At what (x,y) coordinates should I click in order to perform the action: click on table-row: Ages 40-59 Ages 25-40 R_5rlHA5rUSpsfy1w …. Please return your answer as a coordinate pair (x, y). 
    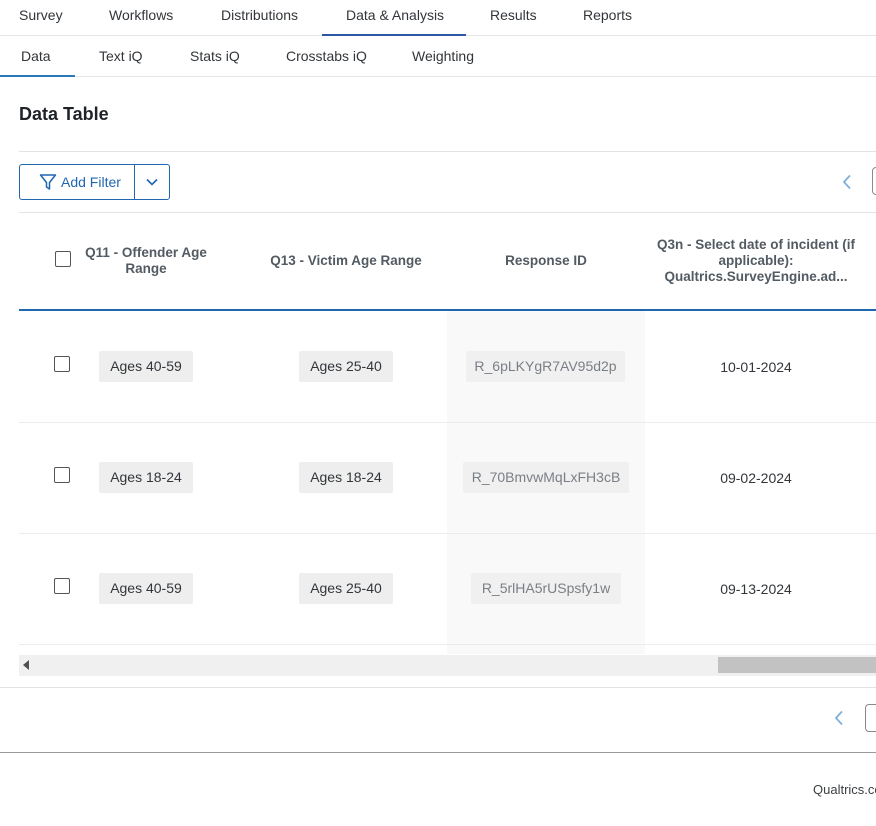
    Looking at the image, I should click on (447, 589).